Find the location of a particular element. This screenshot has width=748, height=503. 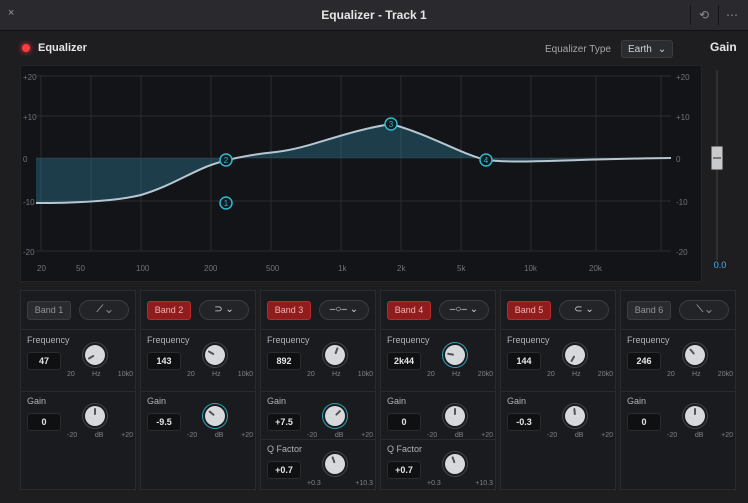

band-4-toggle: Band 4 is located at coordinates (409, 310).